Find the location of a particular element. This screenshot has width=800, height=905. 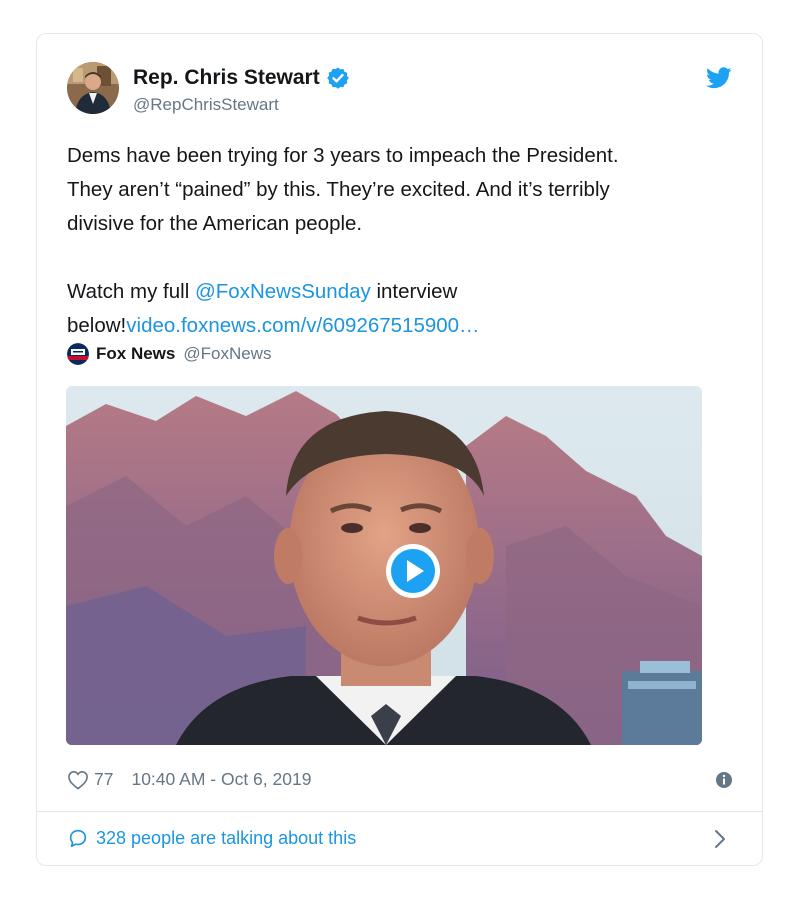

quoted-source: Fox News @FoxNews is located at coordinates (169, 354).